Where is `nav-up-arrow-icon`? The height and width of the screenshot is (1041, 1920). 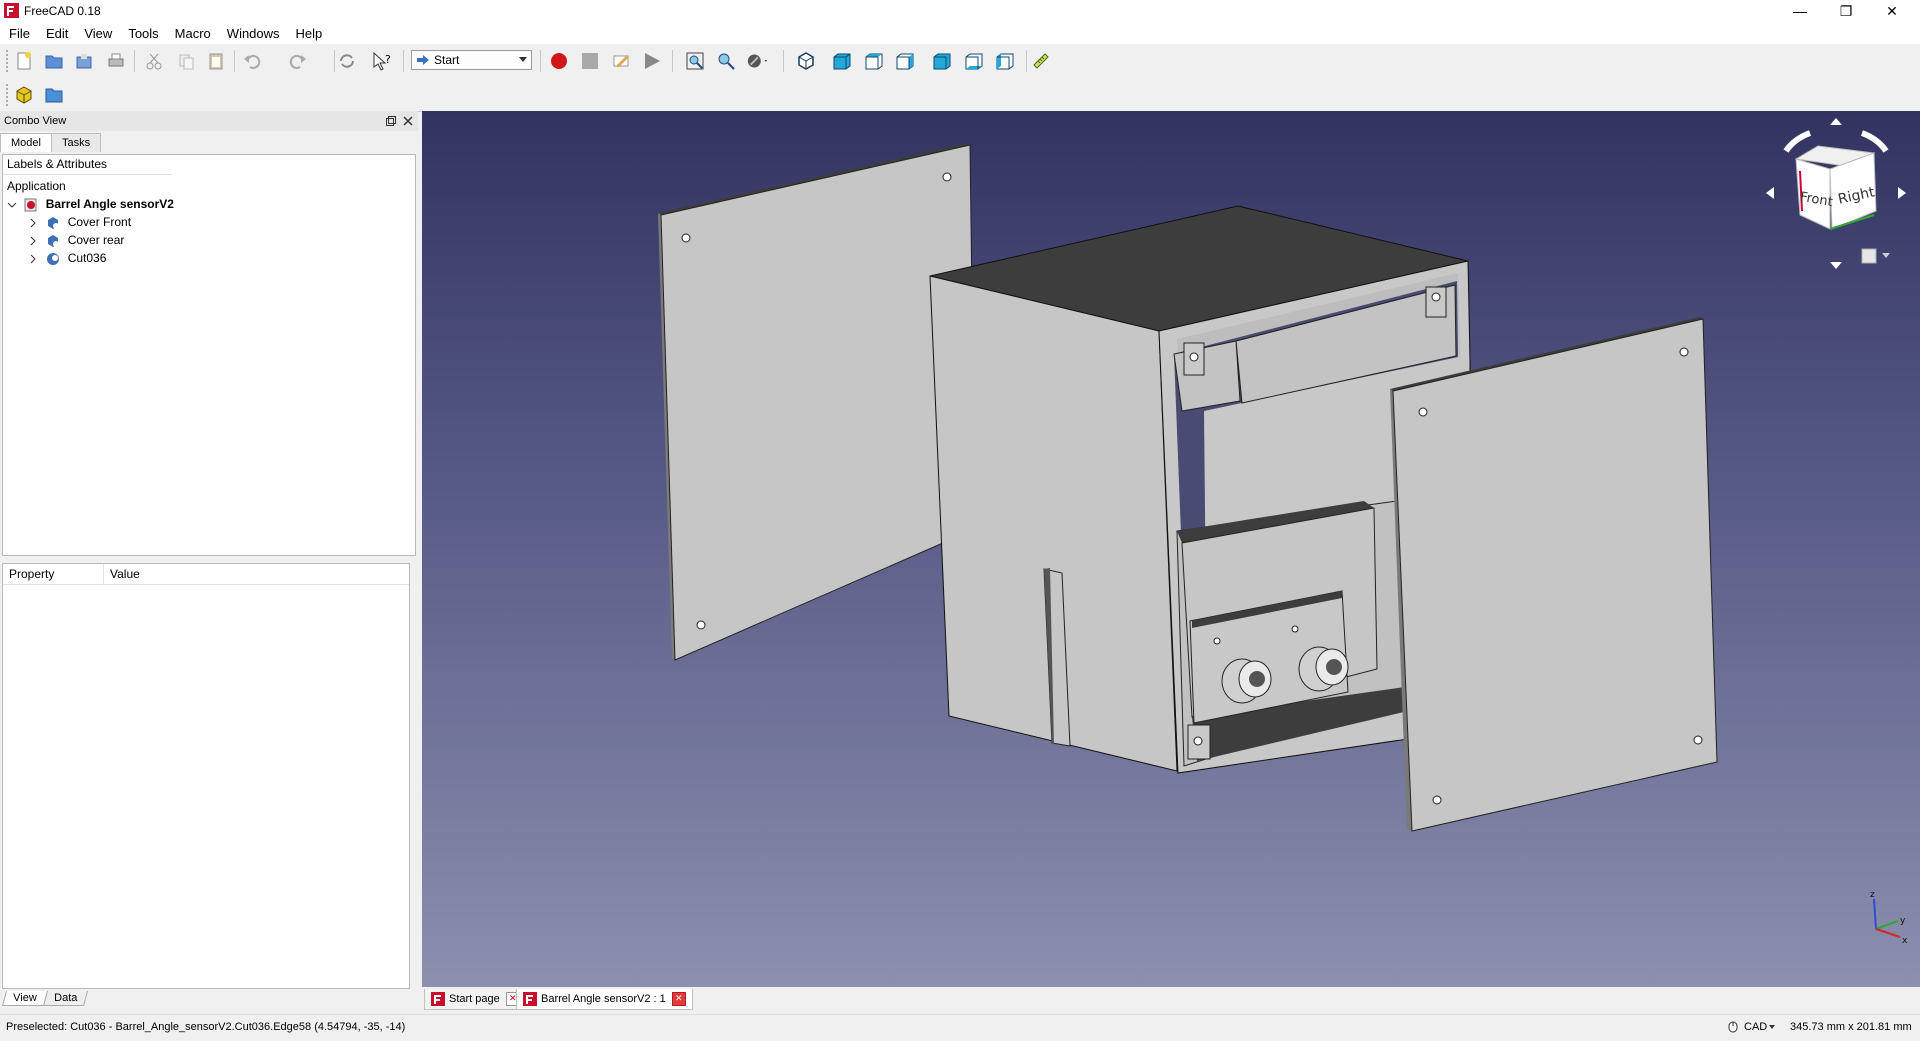
nav-up-arrow-icon is located at coordinates (1836, 121).